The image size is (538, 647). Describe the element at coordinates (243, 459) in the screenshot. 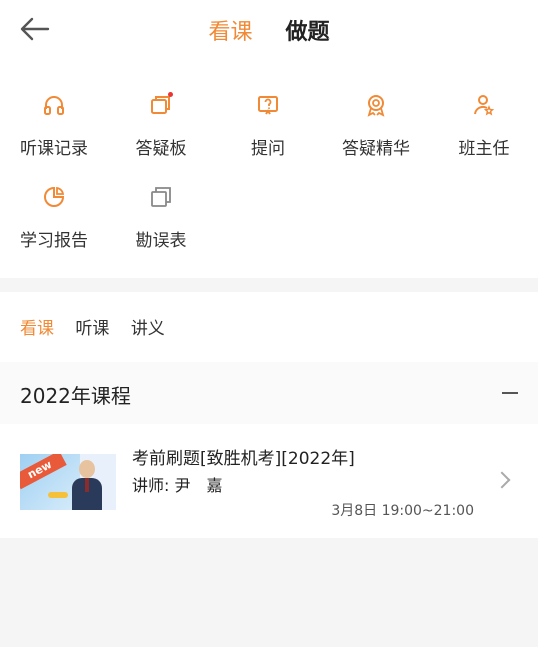

I see `course-title: 考前刷题[致胜机考][2022年]` at that location.